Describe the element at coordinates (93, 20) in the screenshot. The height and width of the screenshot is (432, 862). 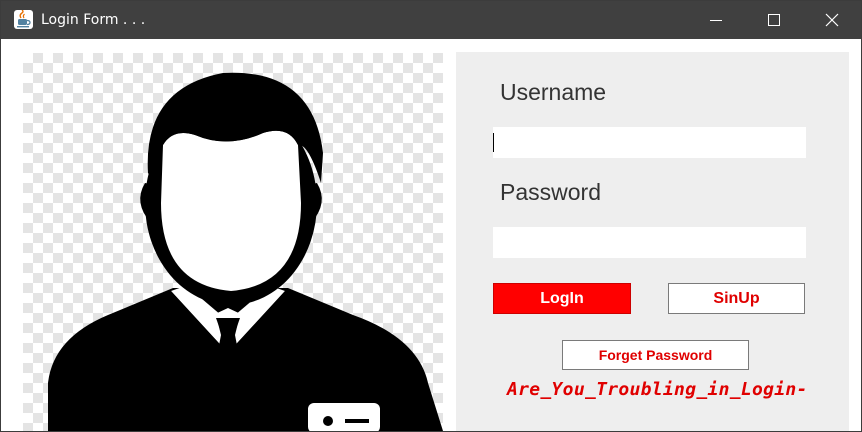
I see `window-title: Login Form . . .` at that location.